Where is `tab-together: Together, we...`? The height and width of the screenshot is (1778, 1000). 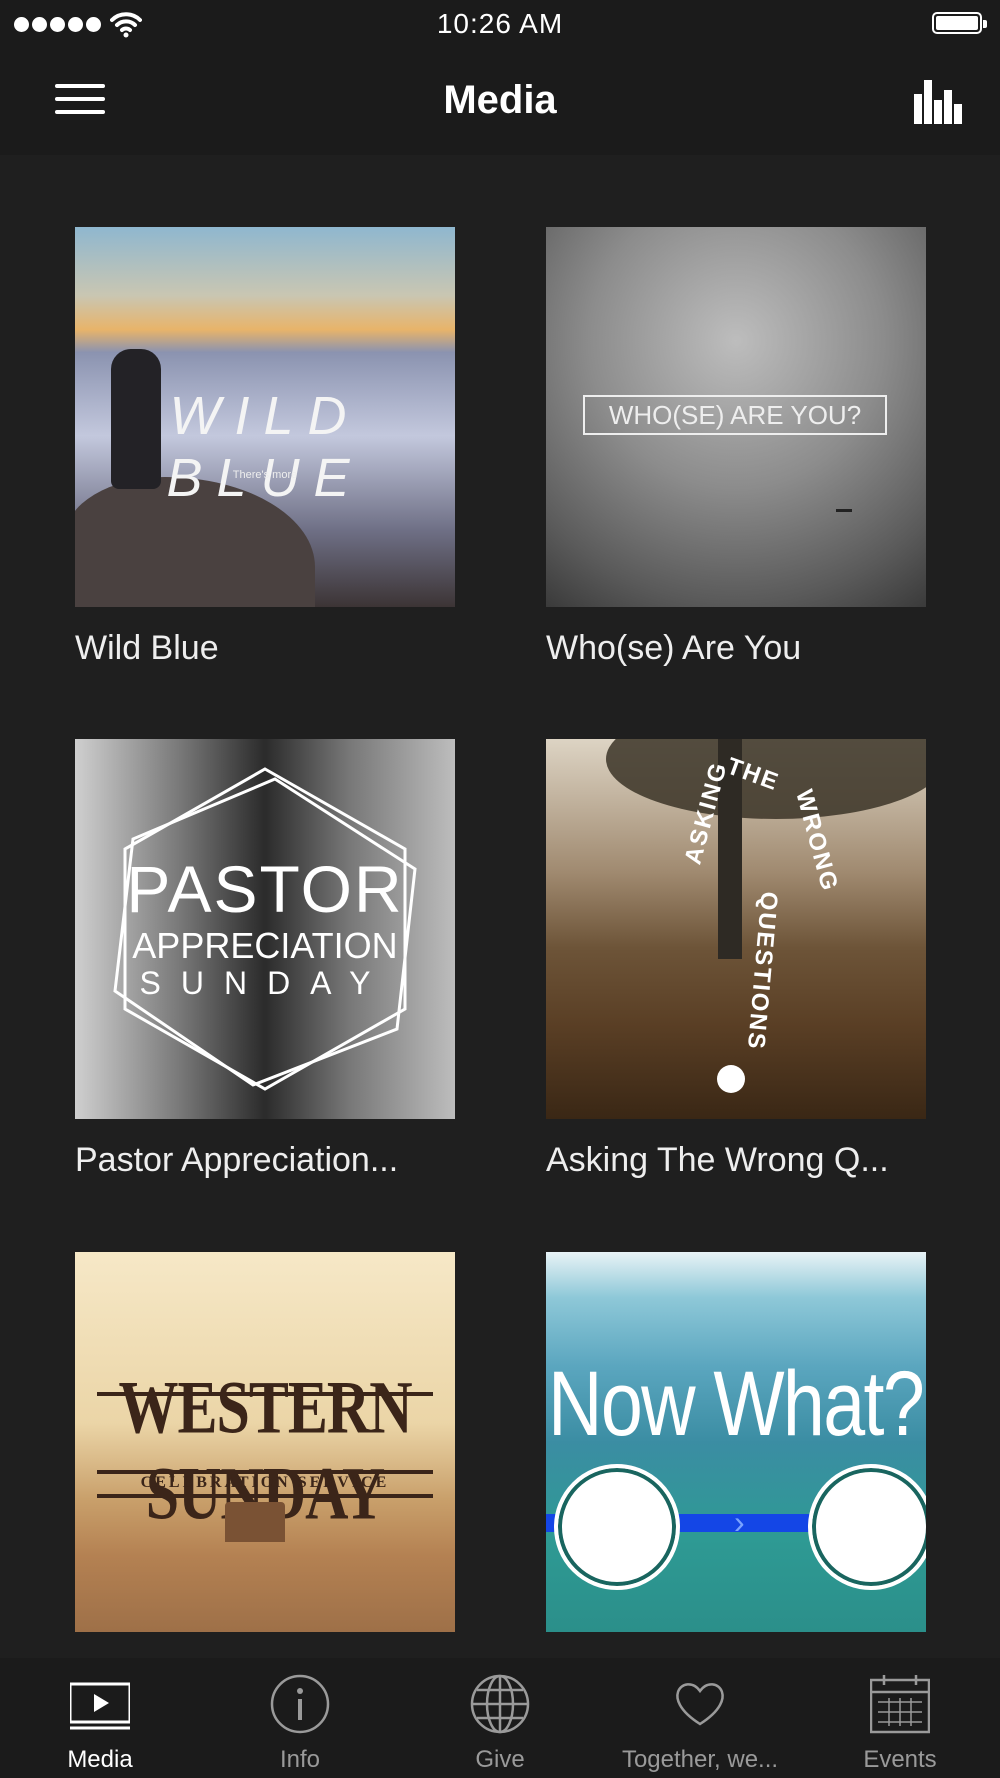 tab-together: Together, we... is located at coordinates (700, 1718).